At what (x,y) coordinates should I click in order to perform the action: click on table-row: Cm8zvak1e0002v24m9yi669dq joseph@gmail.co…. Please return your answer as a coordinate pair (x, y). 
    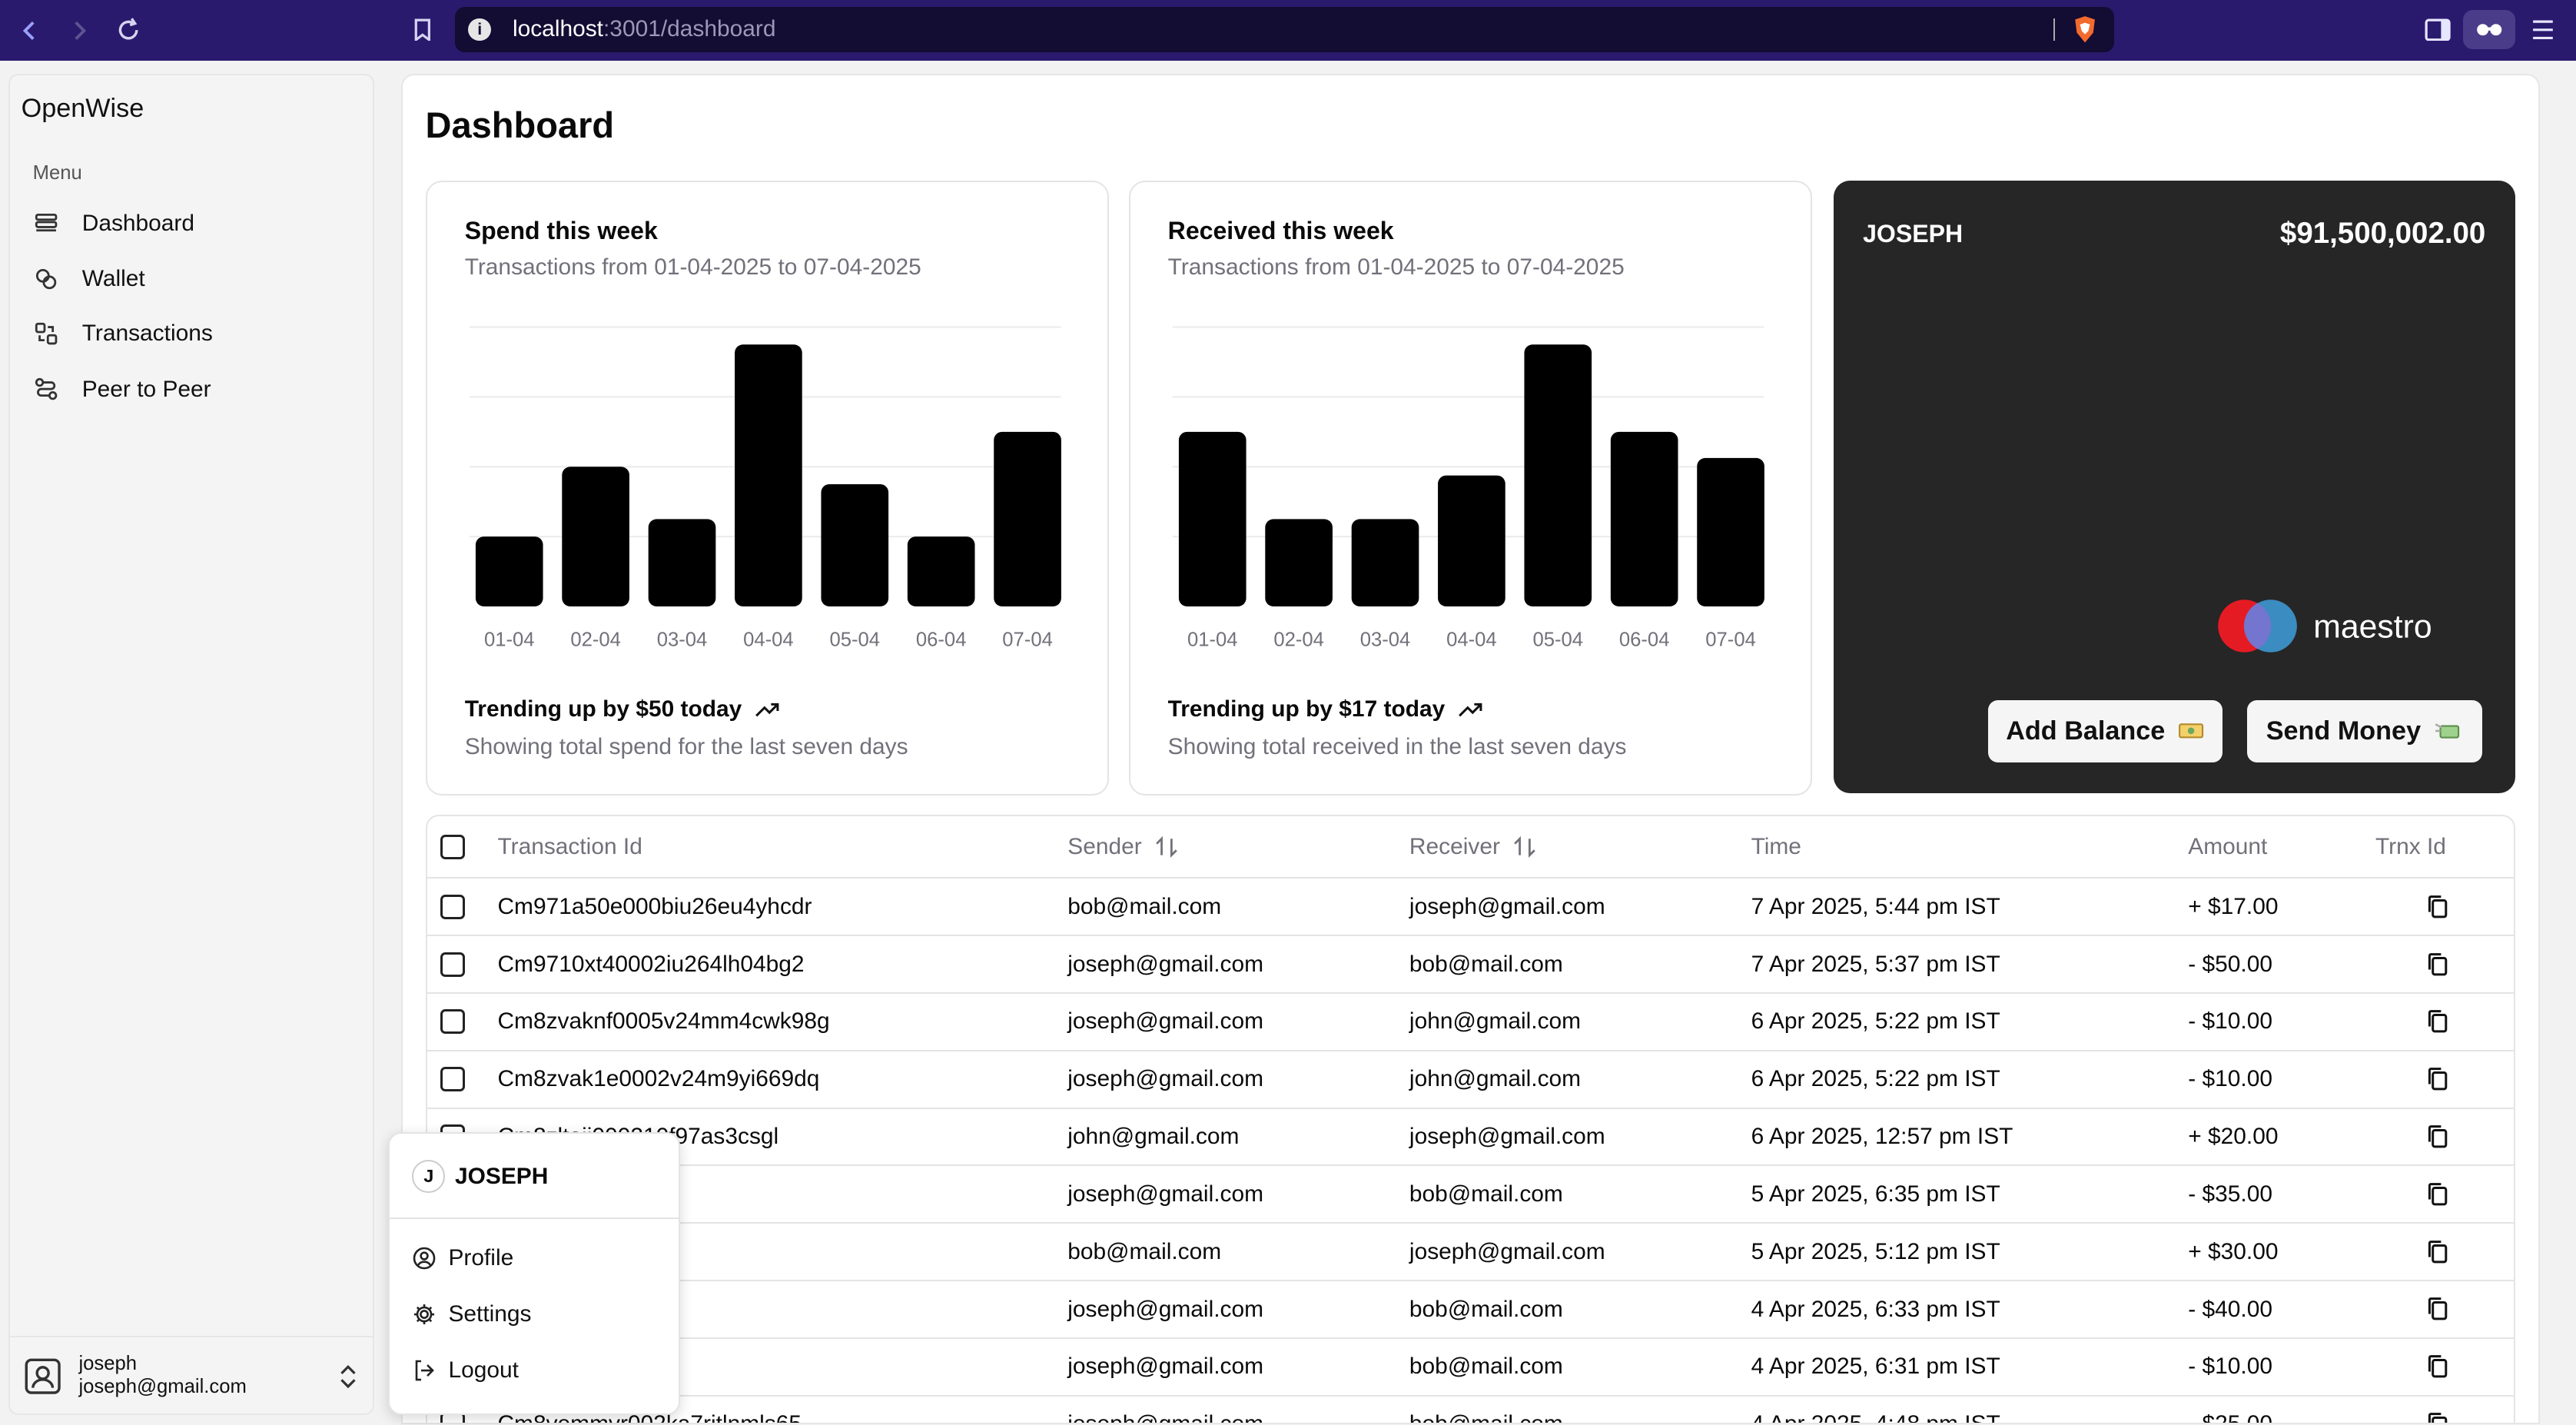
    Looking at the image, I should click on (1470, 1080).